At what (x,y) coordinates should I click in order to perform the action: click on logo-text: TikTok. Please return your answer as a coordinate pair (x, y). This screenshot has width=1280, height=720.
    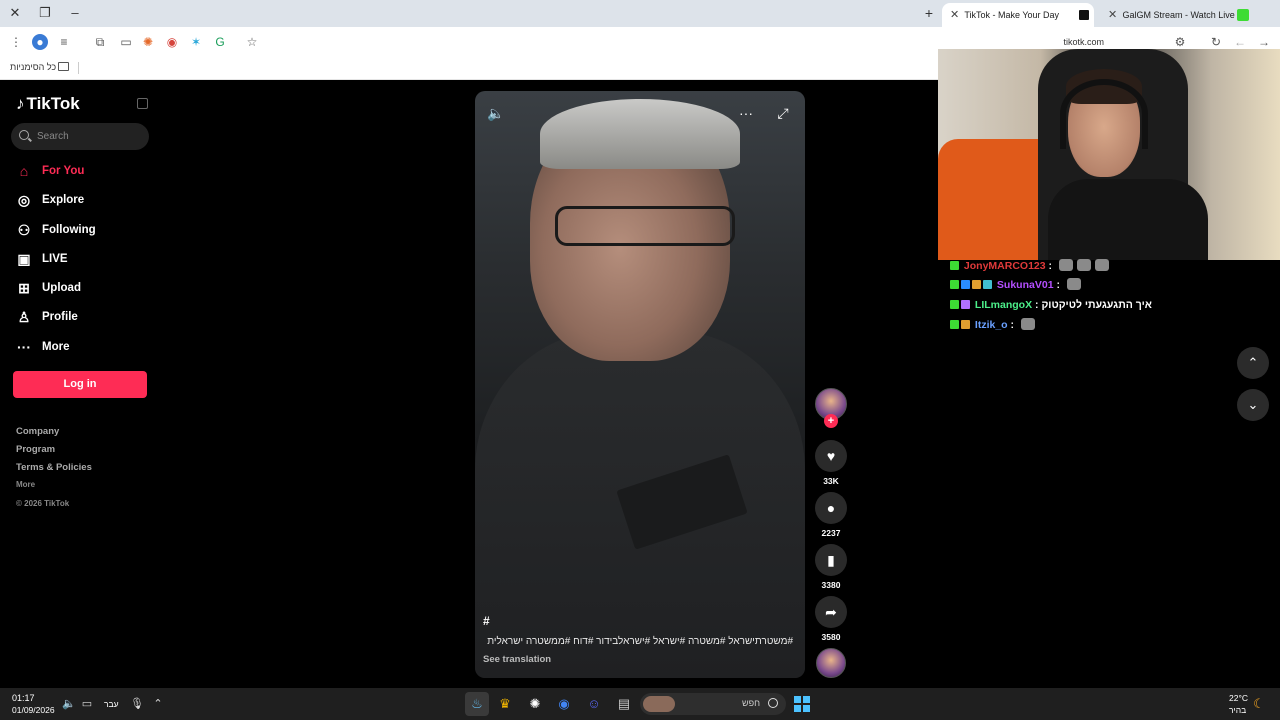
    Looking at the image, I should click on (53, 103).